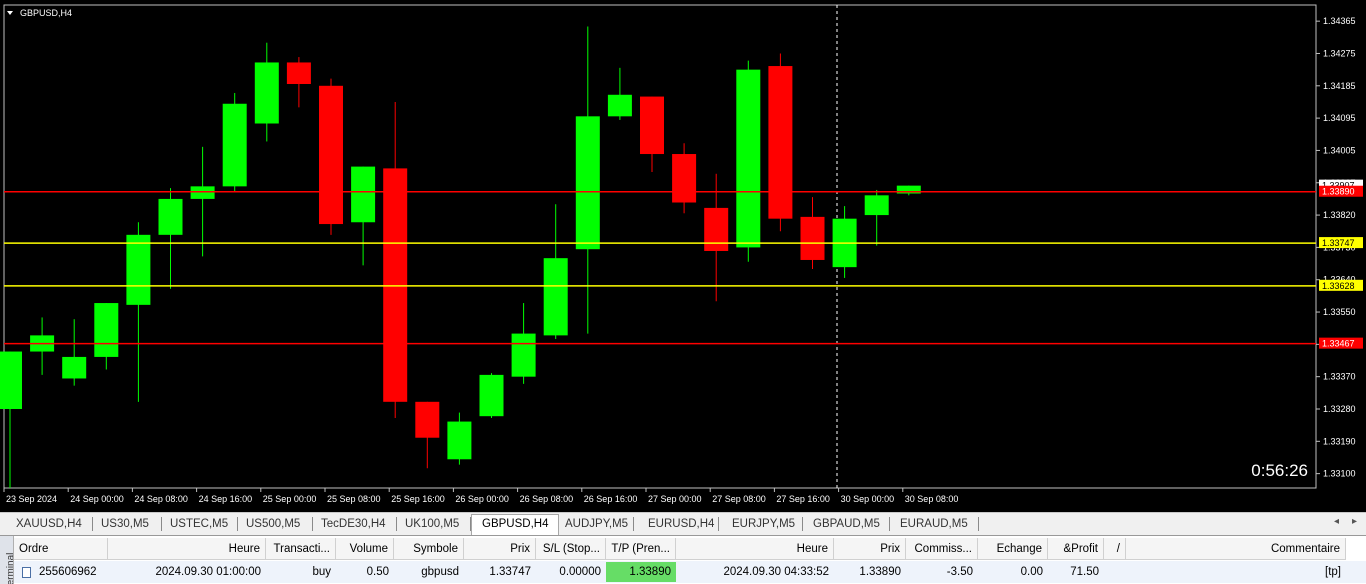 Image resolution: width=1366 pixels, height=584 pixels. What do you see at coordinates (1338, 243) in the screenshot?
I see `hline-price-label: 1.33747` at bounding box center [1338, 243].